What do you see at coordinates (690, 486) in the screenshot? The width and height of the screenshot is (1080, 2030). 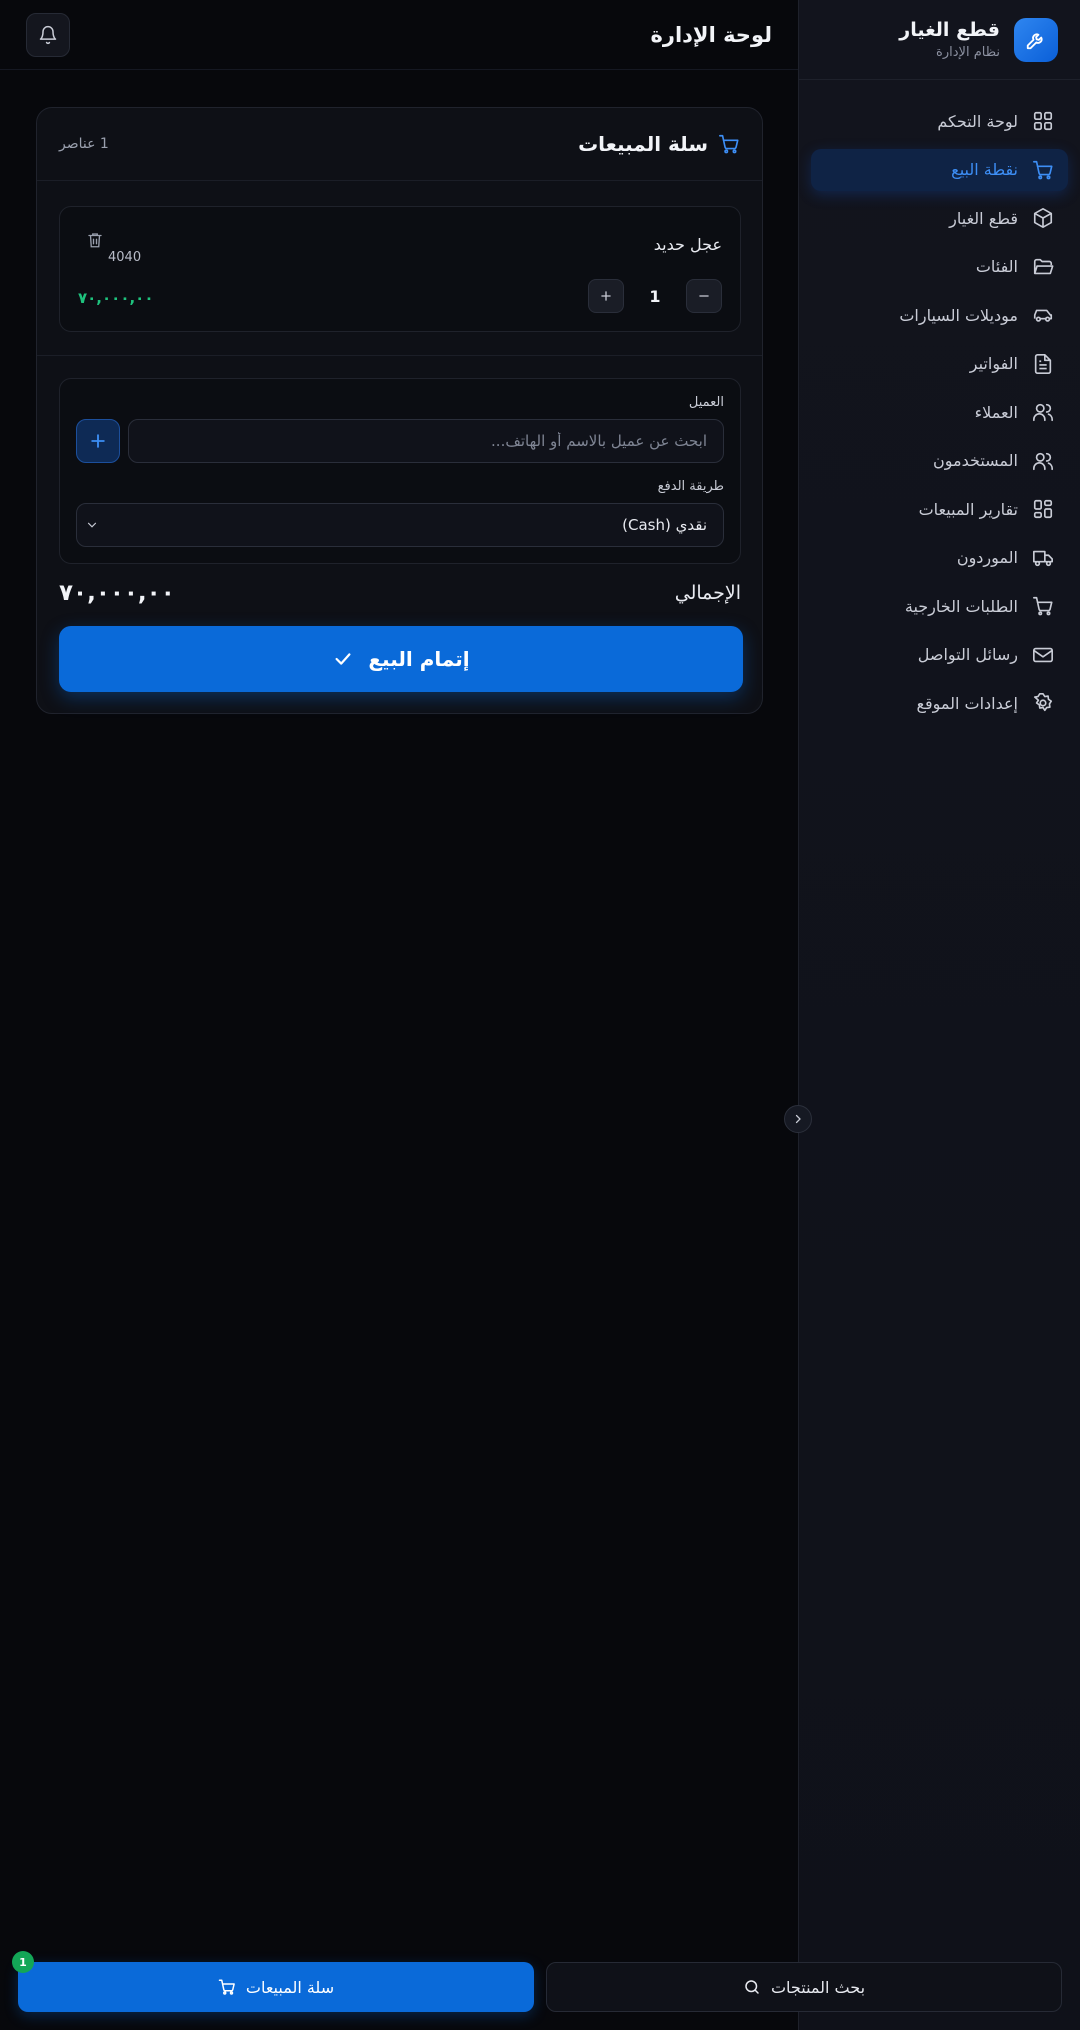 I see `payment-method-label: طريقة الدفع` at bounding box center [690, 486].